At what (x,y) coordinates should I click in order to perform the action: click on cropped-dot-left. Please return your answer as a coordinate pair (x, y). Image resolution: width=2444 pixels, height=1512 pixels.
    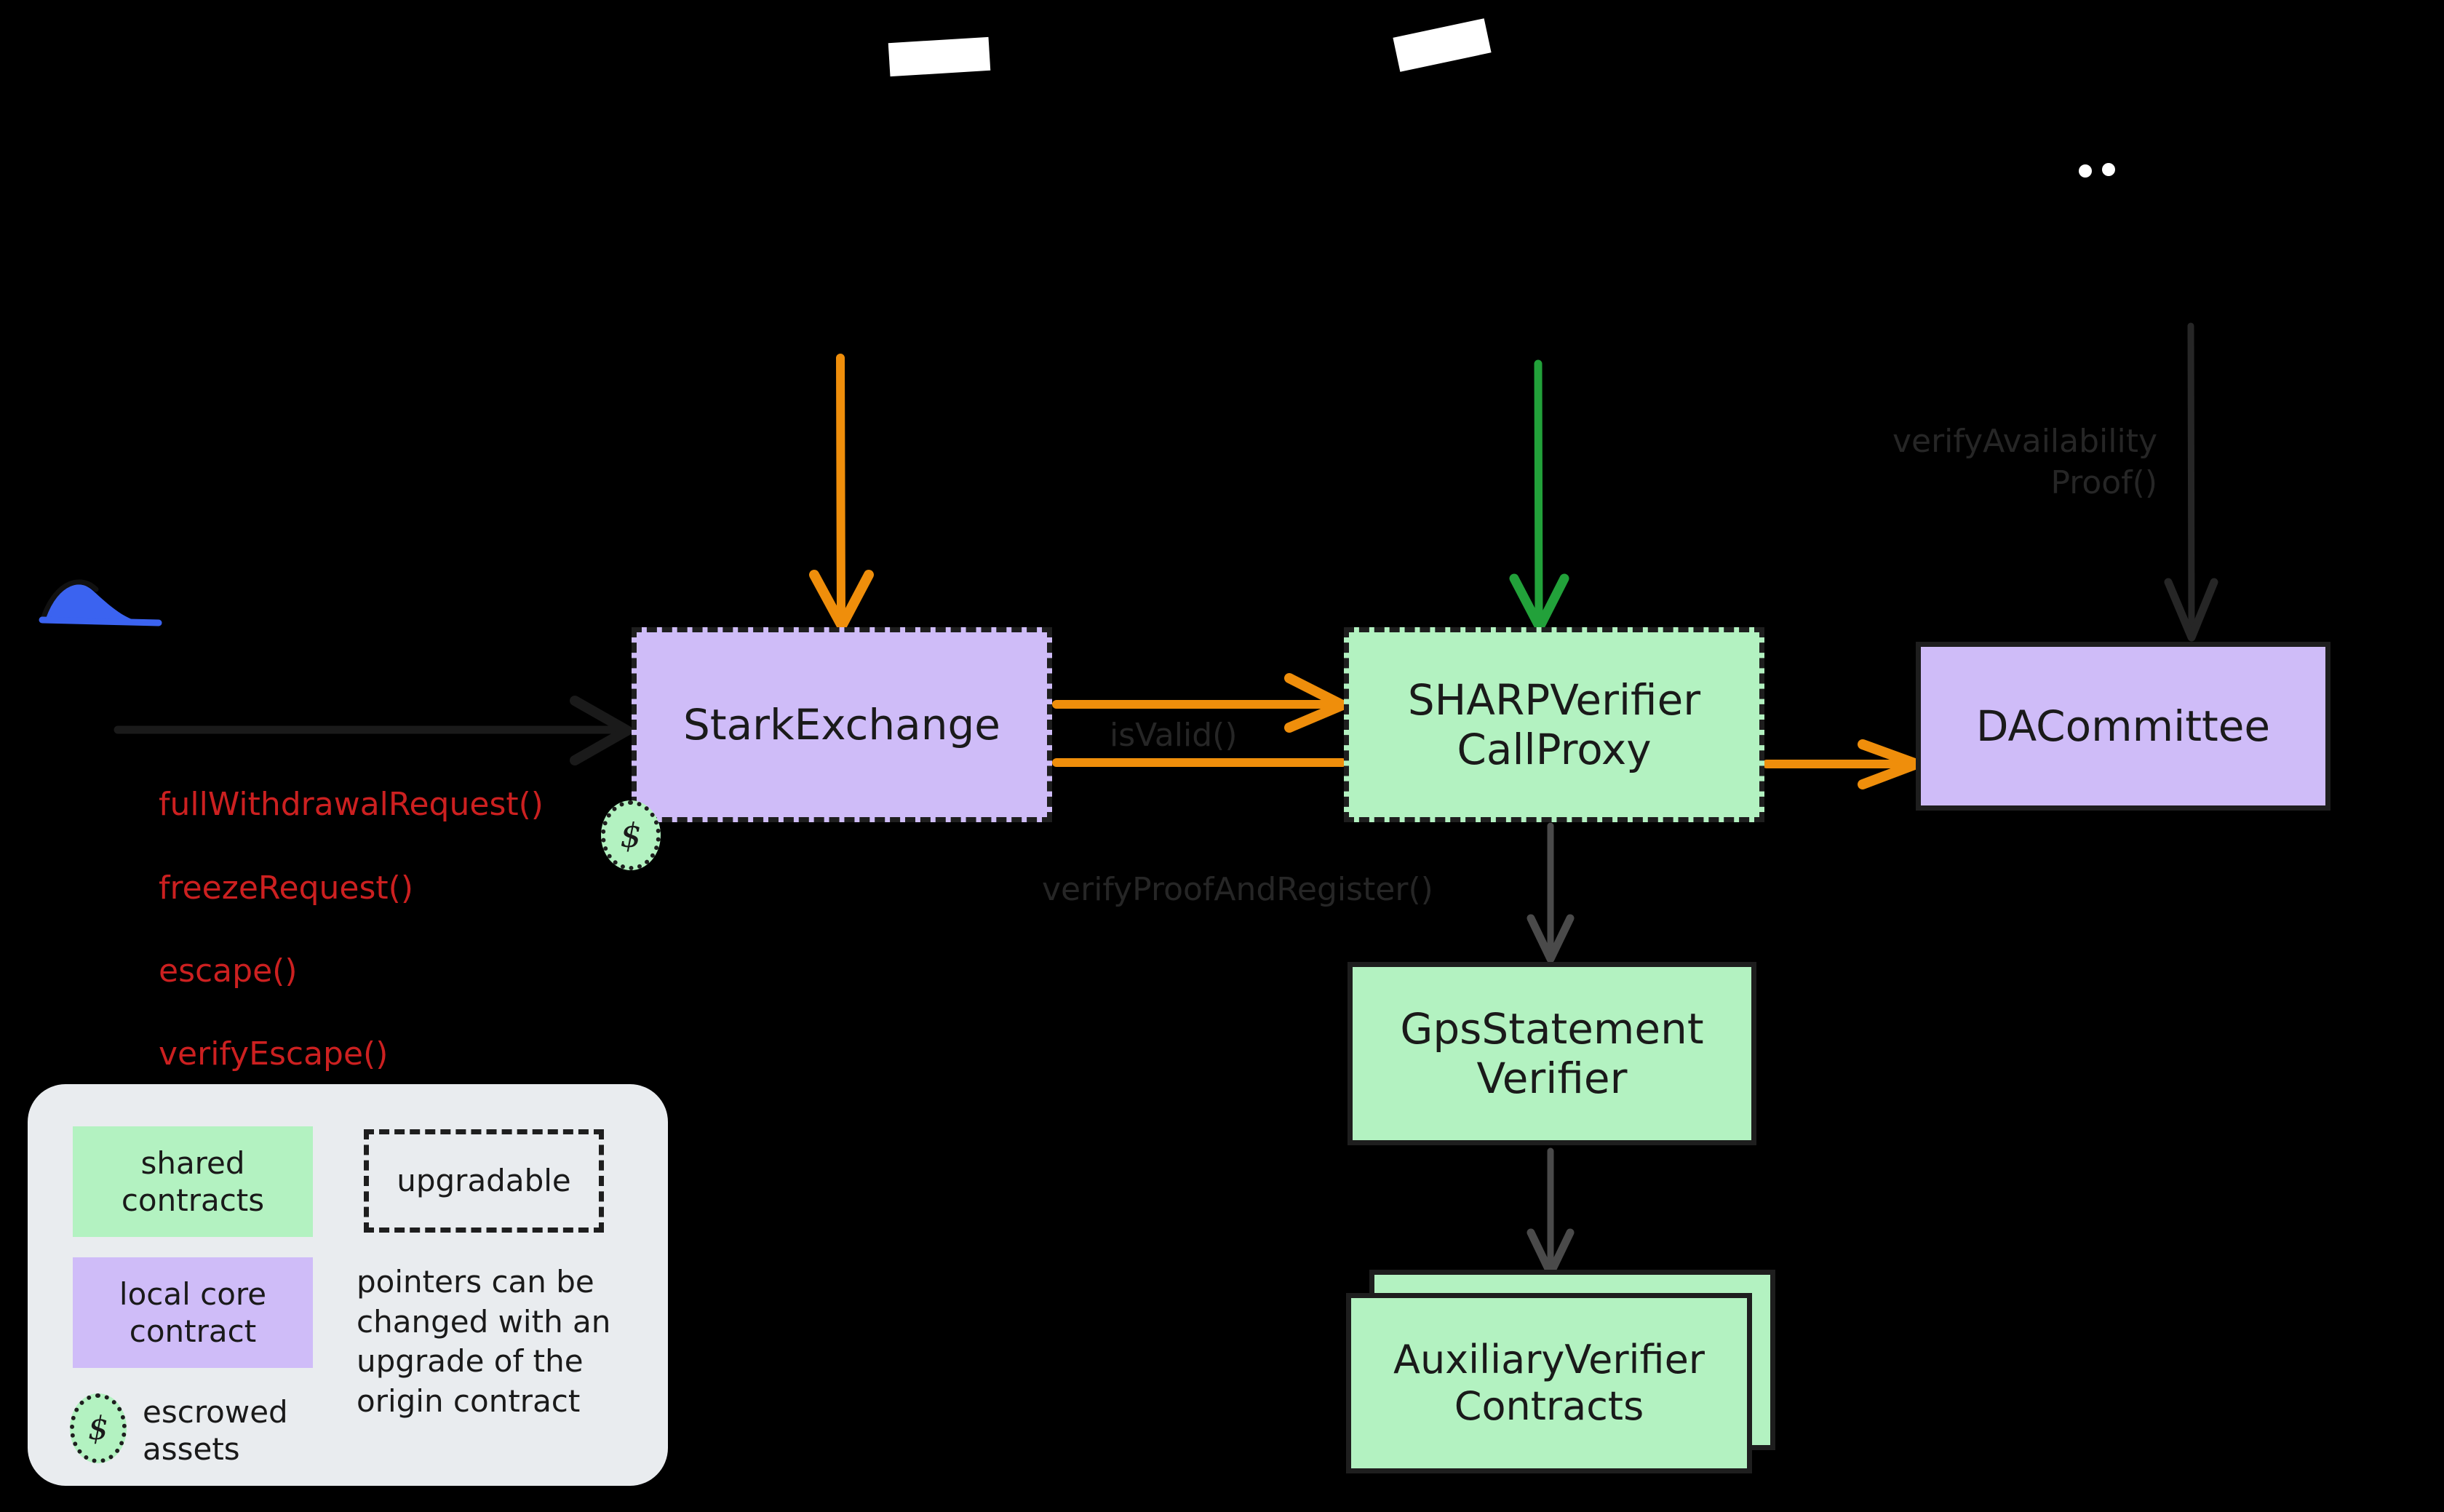
    Looking at the image, I should click on (2086, 171).